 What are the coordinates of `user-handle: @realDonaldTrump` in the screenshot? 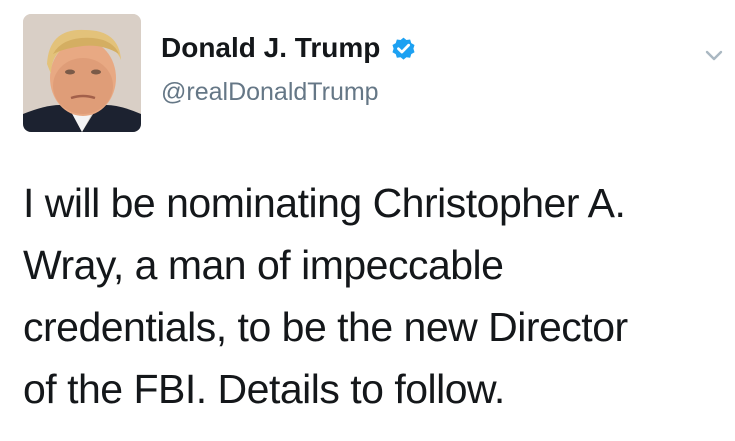 It's located at (270, 92).